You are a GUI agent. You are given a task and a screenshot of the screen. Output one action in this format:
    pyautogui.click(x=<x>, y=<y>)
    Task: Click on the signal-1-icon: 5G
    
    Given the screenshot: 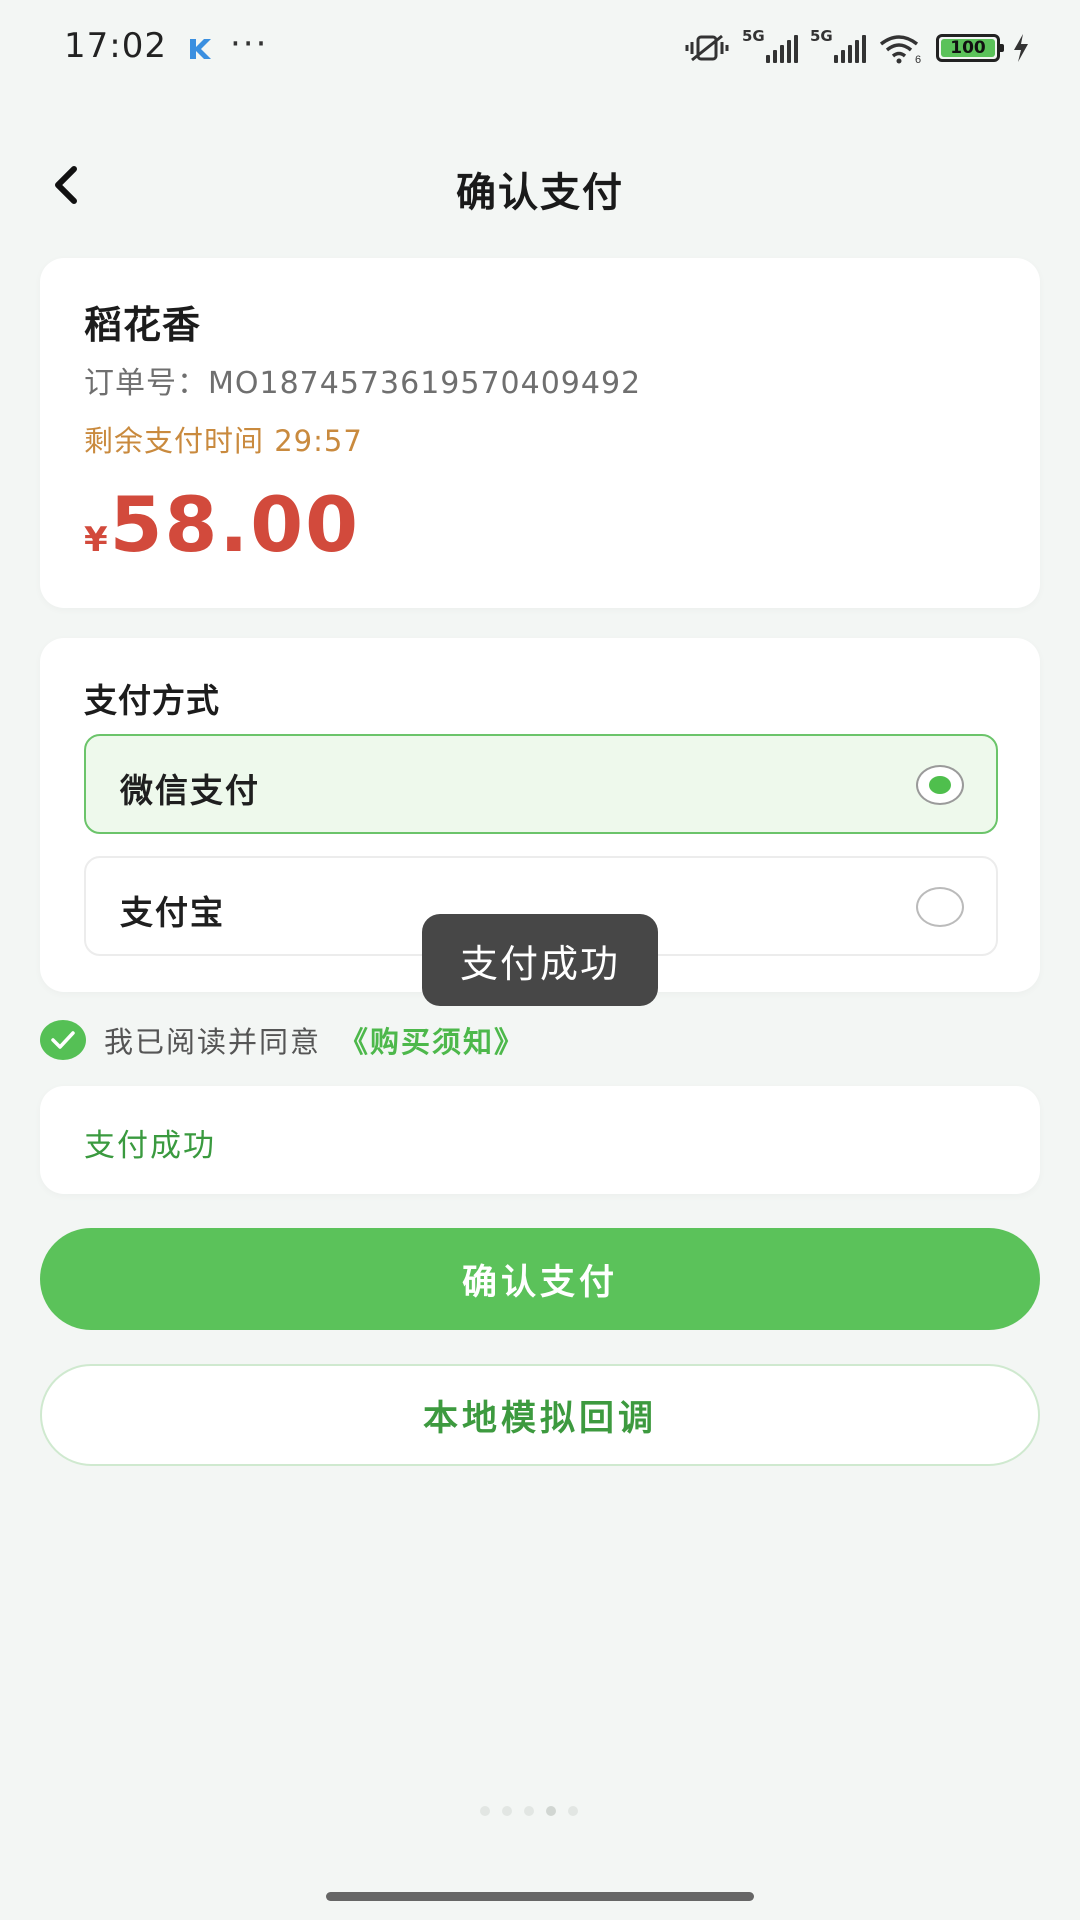 What is the action you would take?
    pyautogui.click(x=770, y=45)
    